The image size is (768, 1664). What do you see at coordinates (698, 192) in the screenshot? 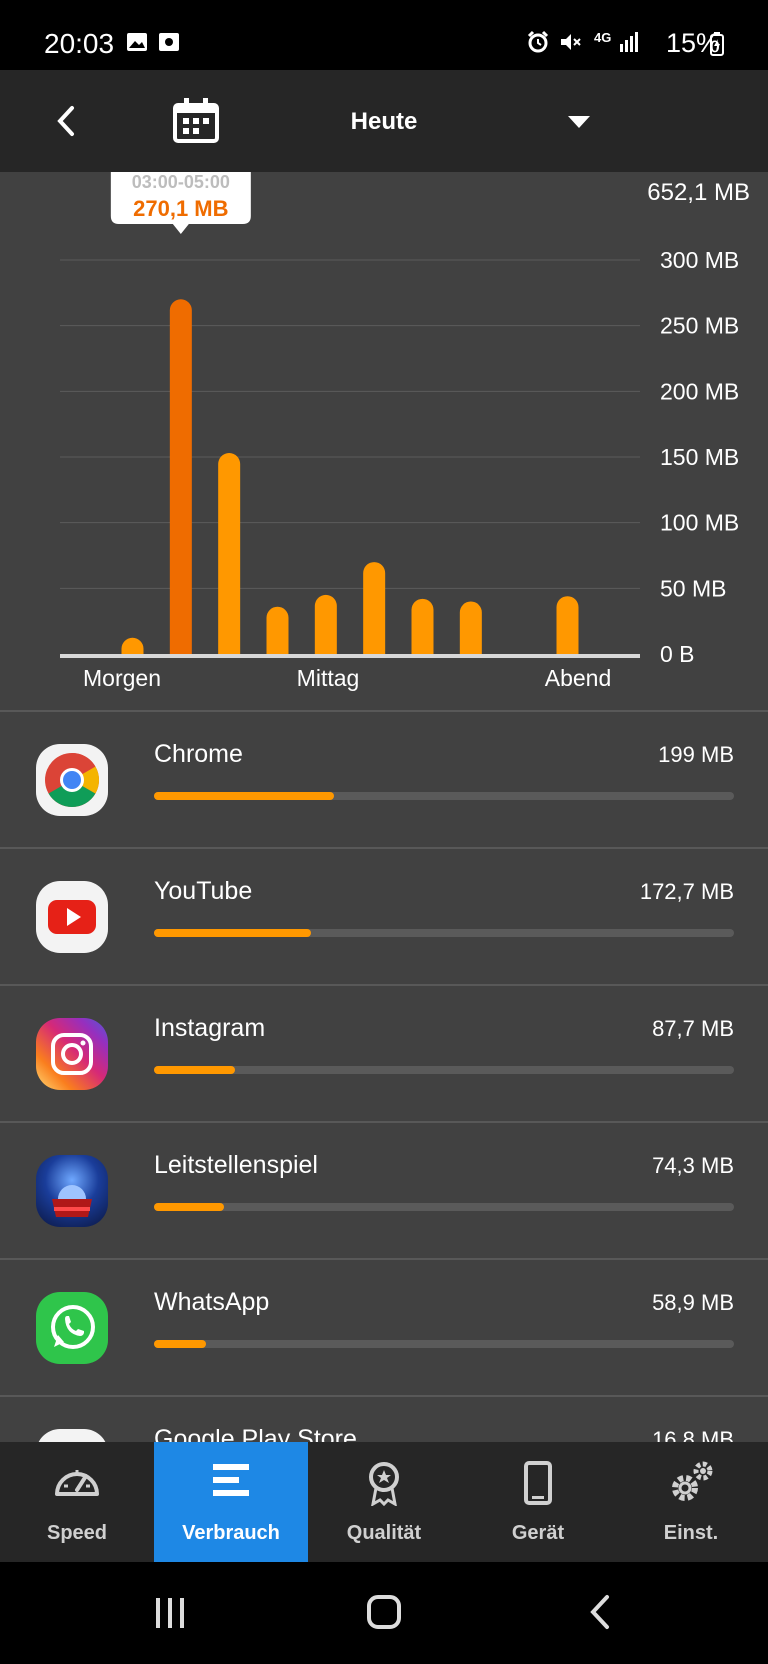
I see `total-usage-label: 652,1 MB` at bounding box center [698, 192].